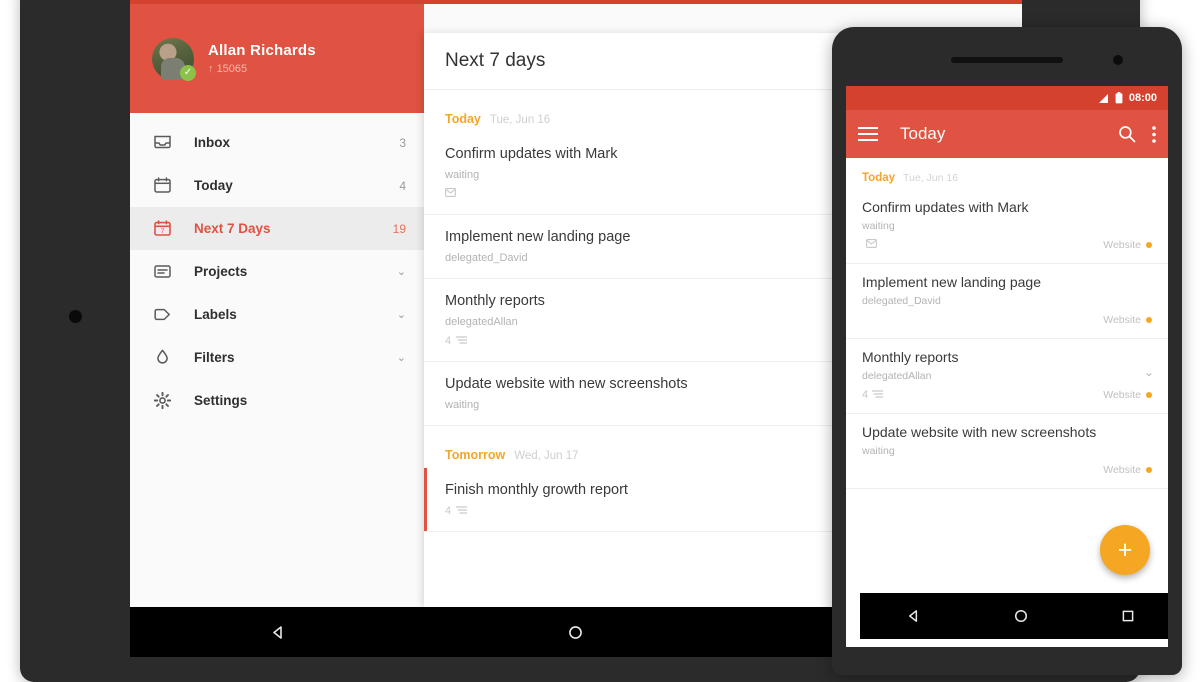 The height and width of the screenshot is (682, 1200). Describe the element at coordinates (262, 69) in the screenshot. I see `user-karma: ↑ 15065` at that location.